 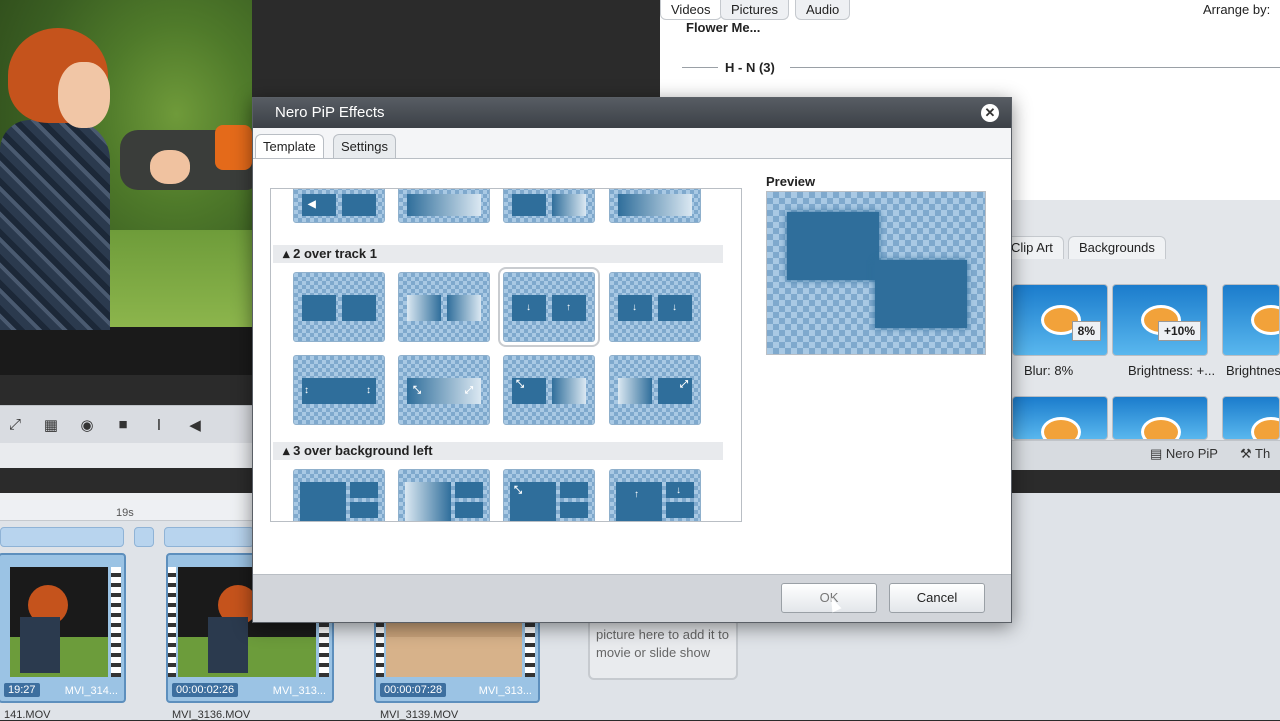 I want to click on template-tile: ◀, so click(x=339, y=206).